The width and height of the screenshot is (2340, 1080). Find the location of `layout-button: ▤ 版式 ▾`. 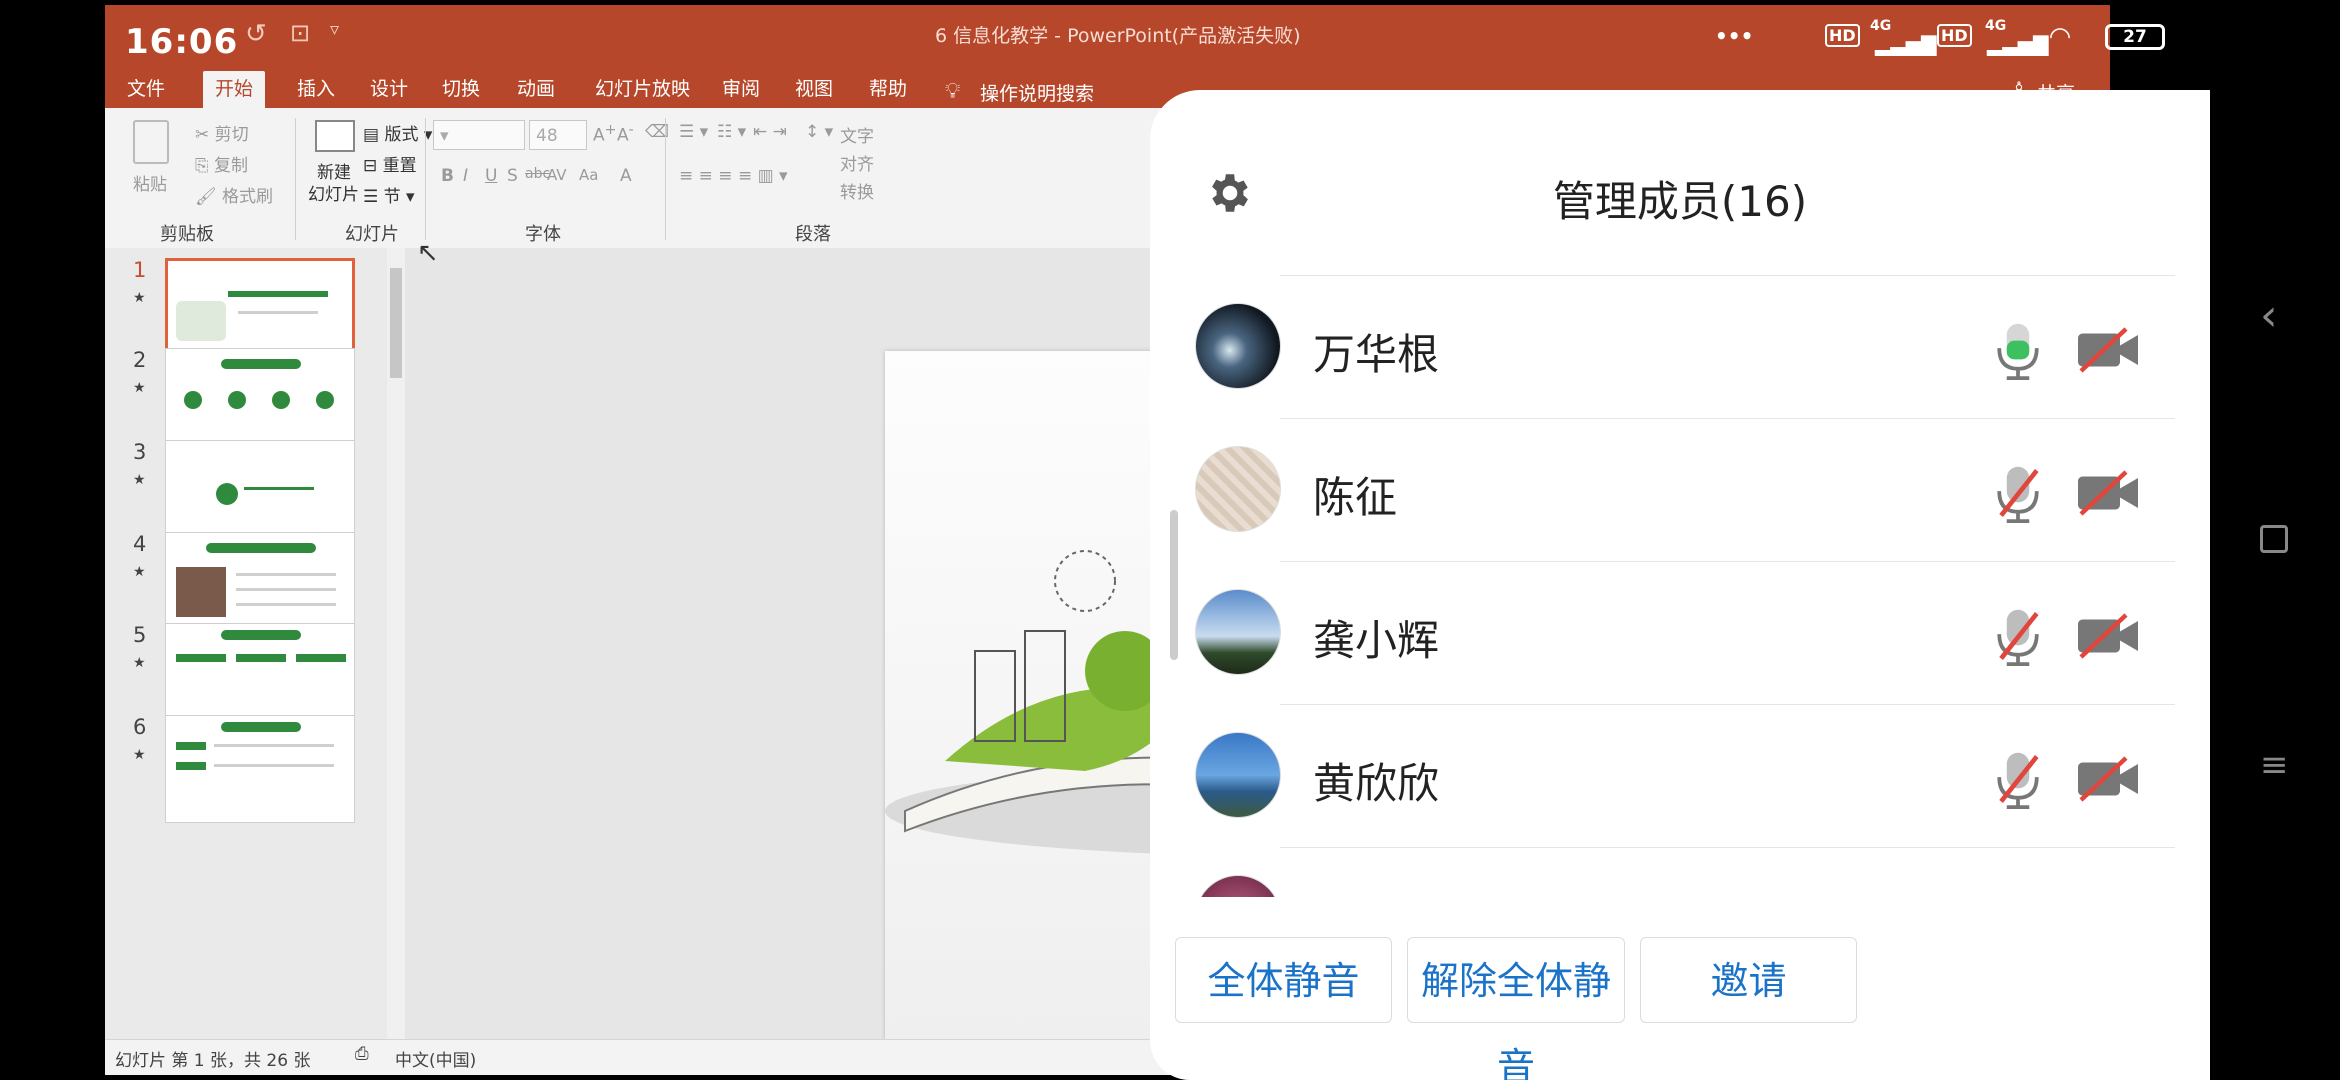

layout-button: ▤ 版式 ▾ is located at coordinates (397, 132).